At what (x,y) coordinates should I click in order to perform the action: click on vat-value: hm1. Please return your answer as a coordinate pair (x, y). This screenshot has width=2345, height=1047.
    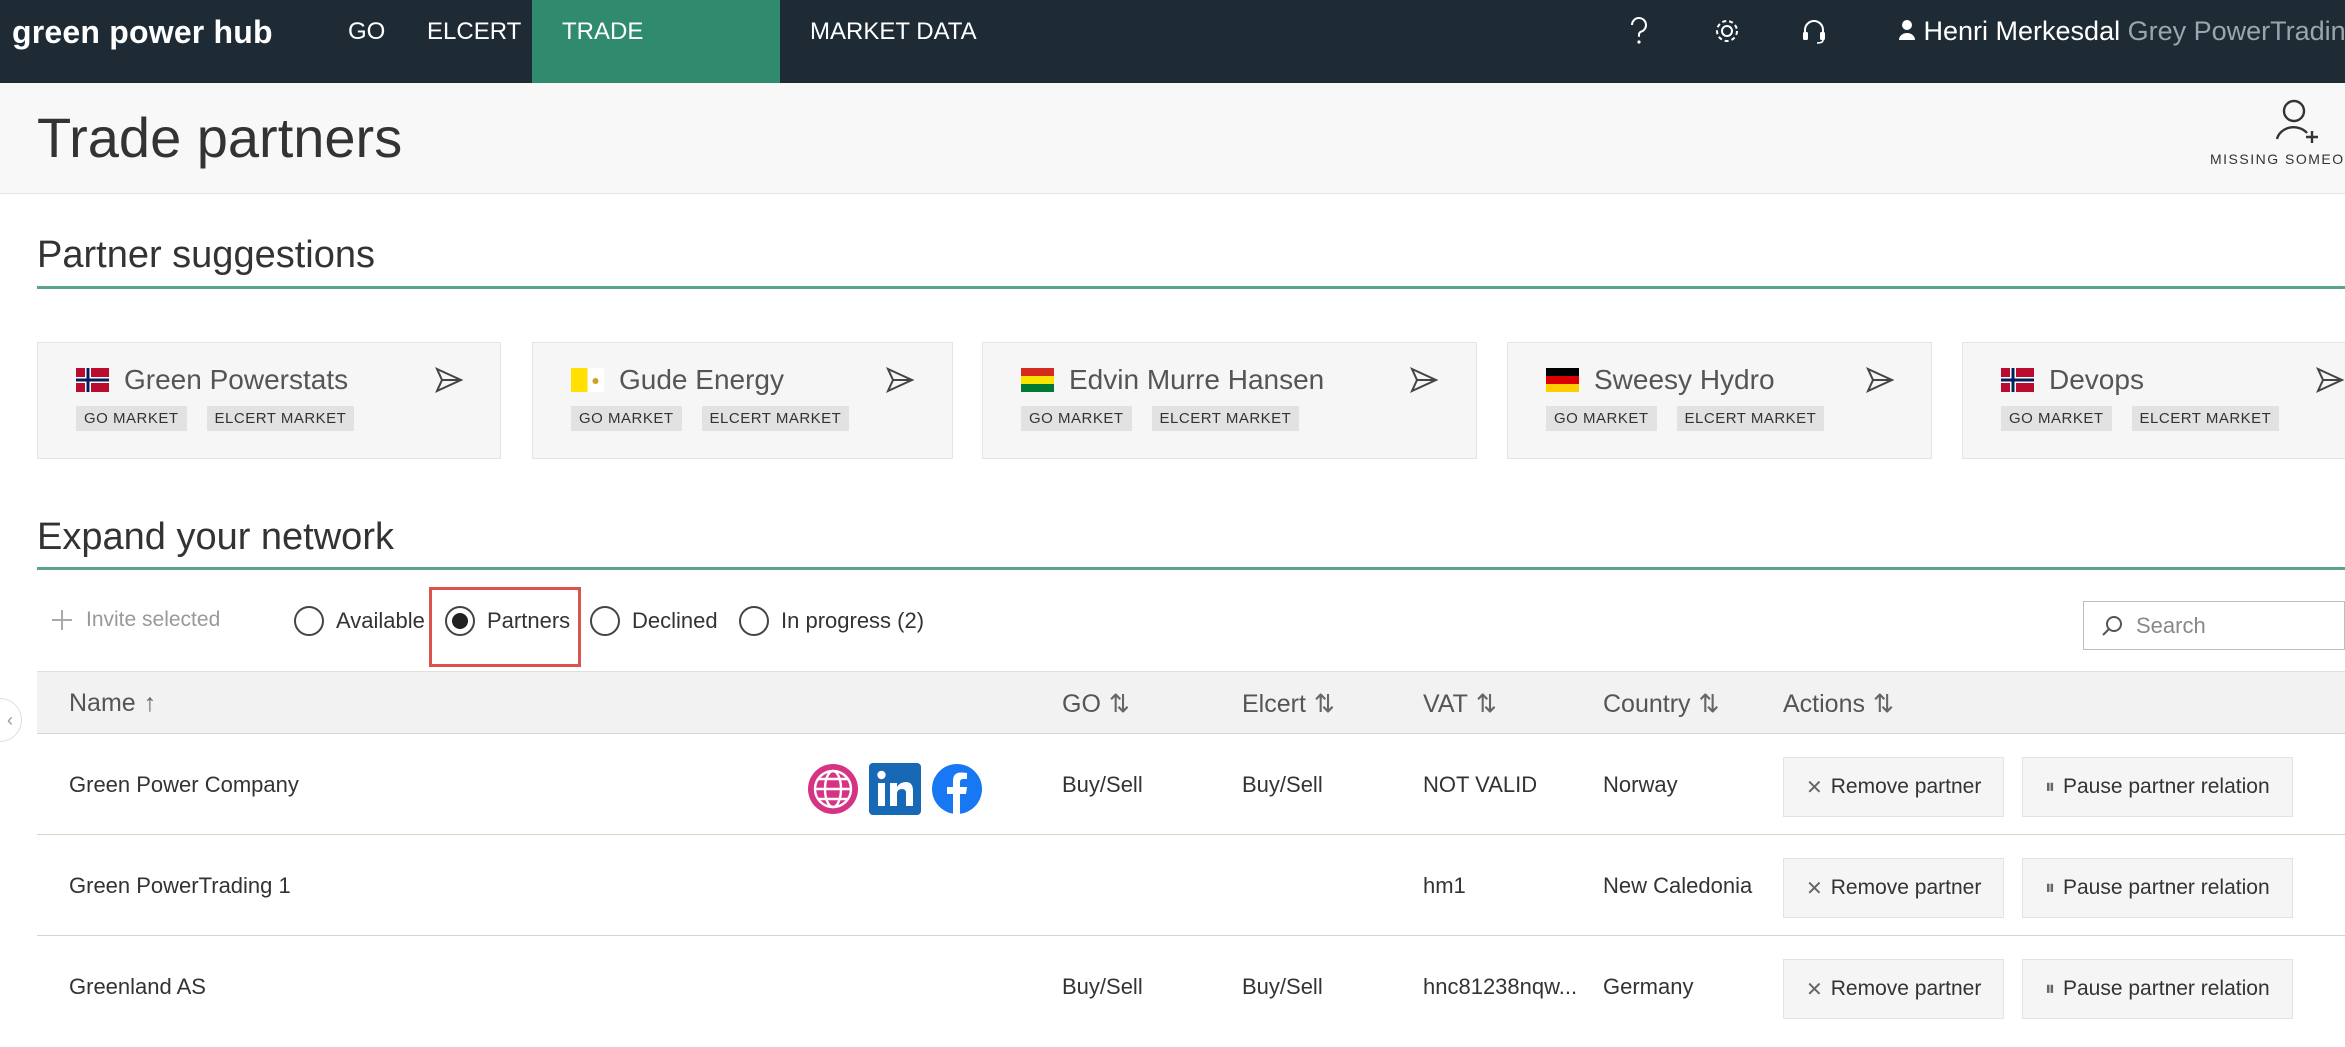
    Looking at the image, I should click on (1444, 885).